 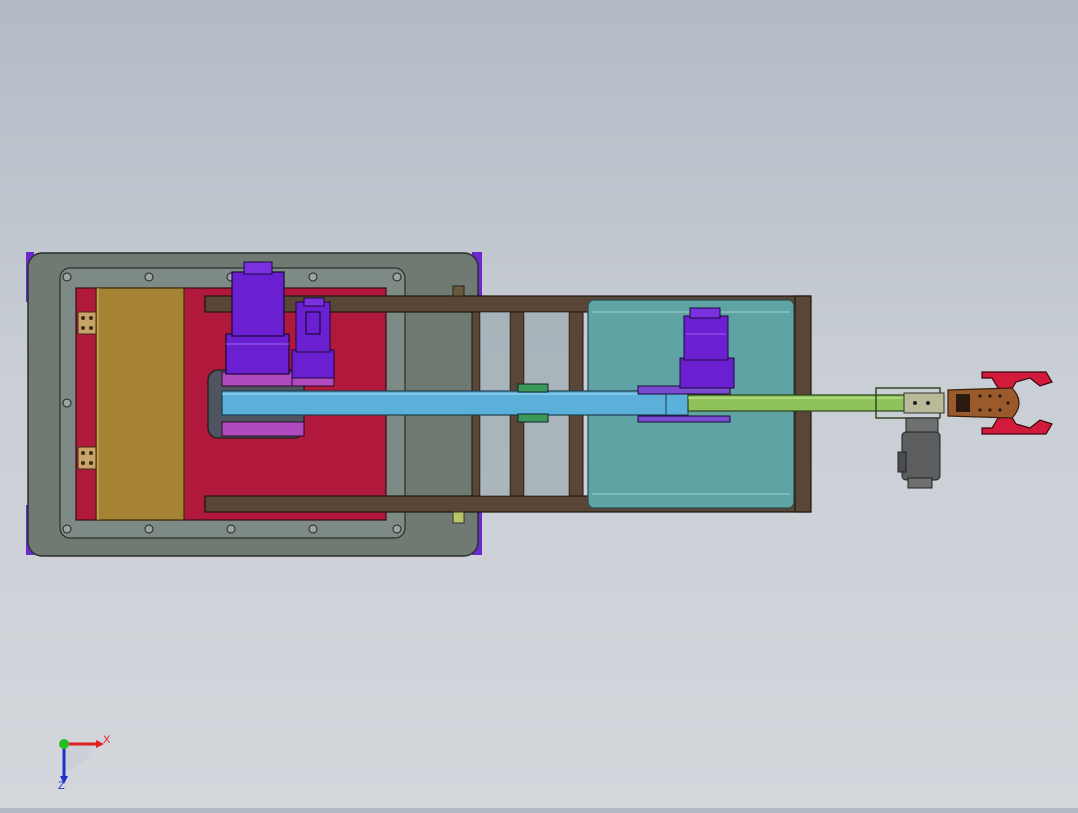 What do you see at coordinates (677, 403) in the screenshot?
I see `arm-joint` at bounding box center [677, 403].